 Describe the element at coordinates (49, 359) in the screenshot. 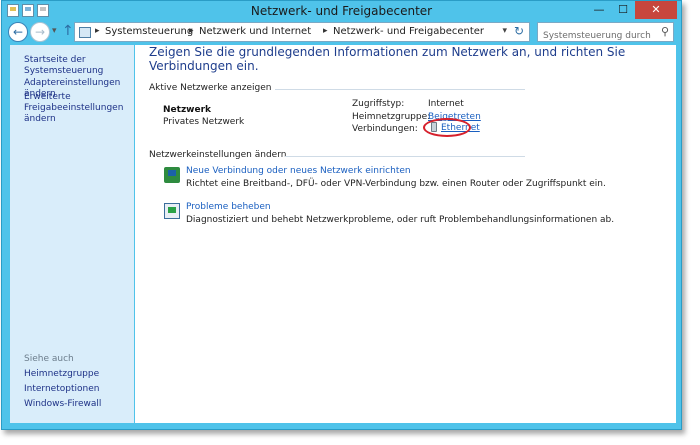

I see `see-also-heading: Siehe auch` at that location.